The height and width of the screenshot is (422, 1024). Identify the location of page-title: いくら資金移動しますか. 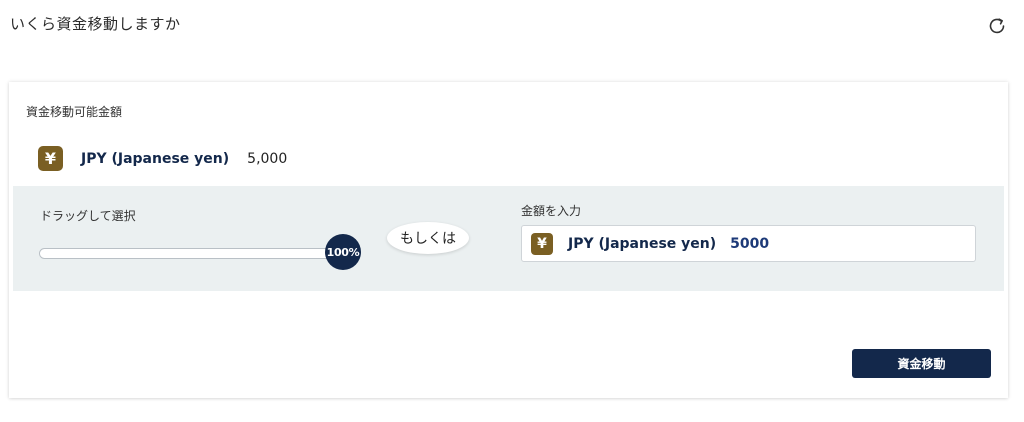
(95, 24).